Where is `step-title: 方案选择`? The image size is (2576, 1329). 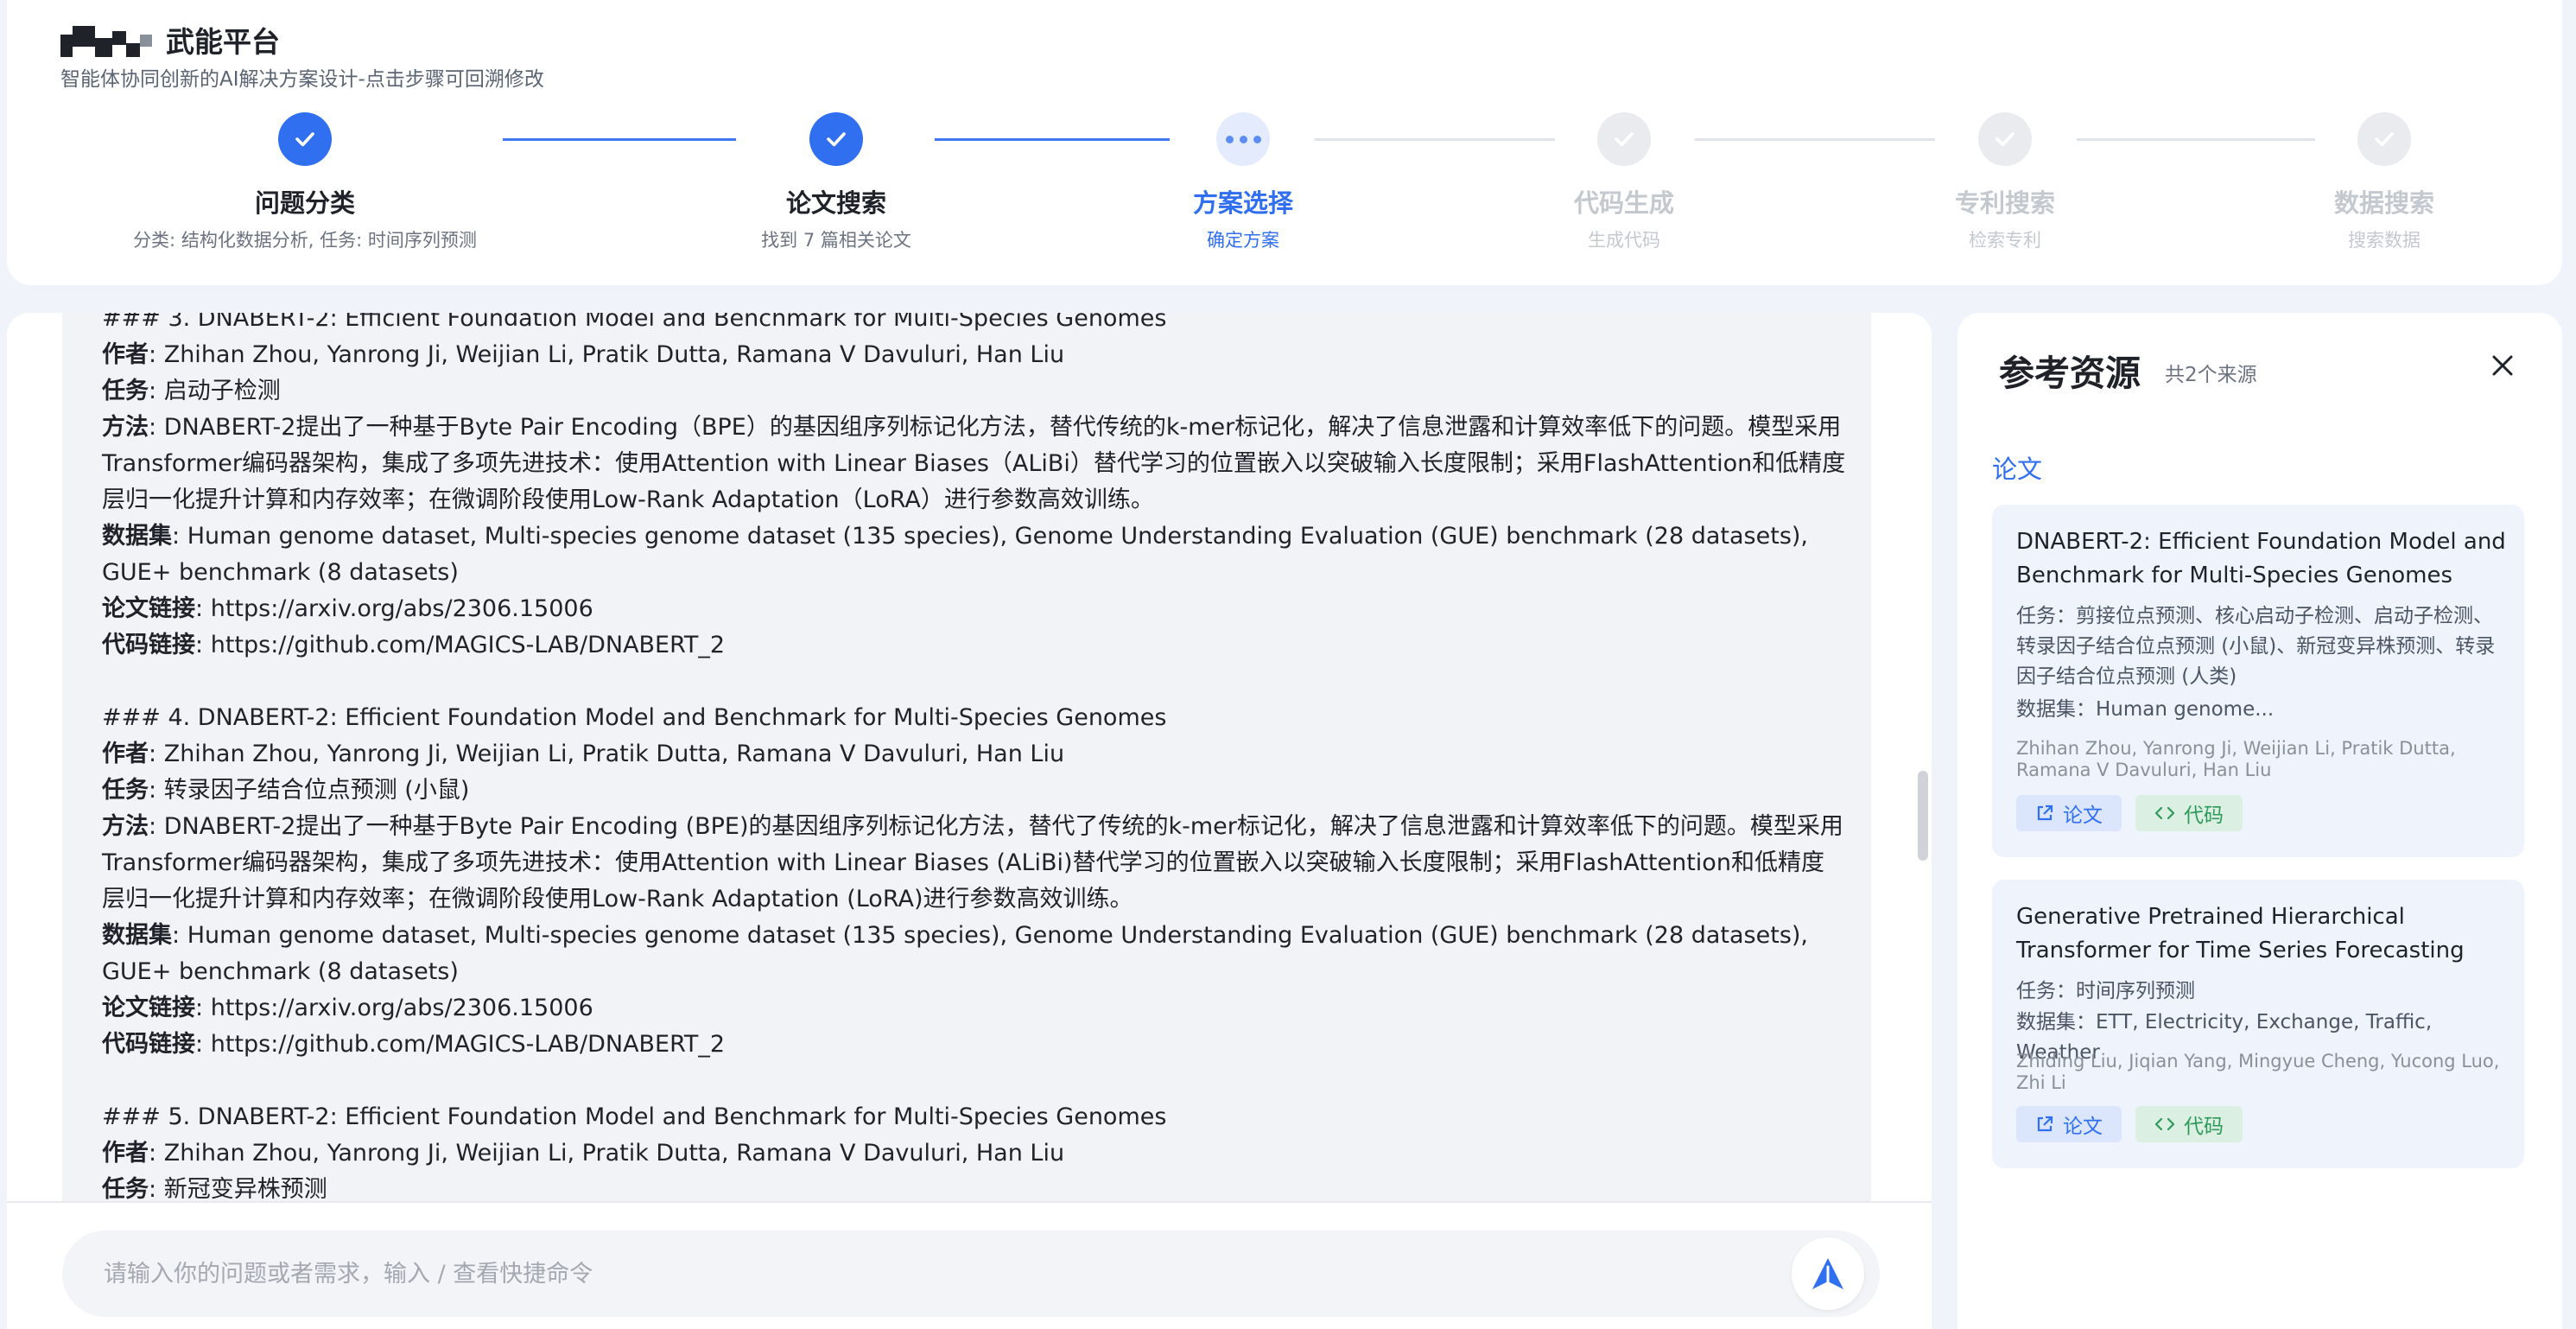 step-title: 方案选择 is located at coordinates (1242, 203).